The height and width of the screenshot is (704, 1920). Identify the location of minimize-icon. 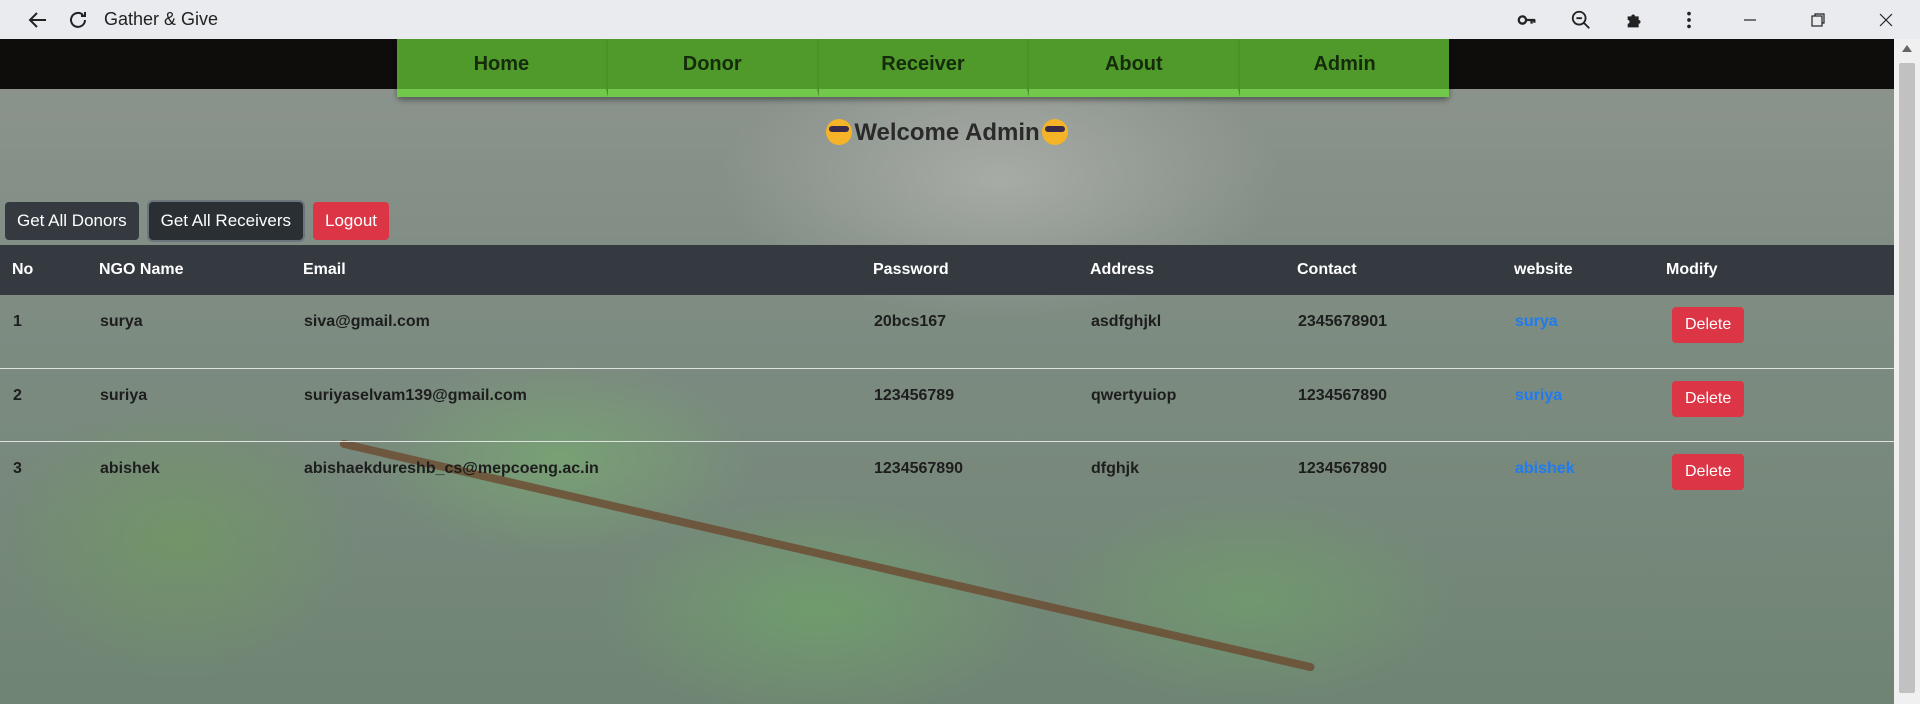
(1750, 19).